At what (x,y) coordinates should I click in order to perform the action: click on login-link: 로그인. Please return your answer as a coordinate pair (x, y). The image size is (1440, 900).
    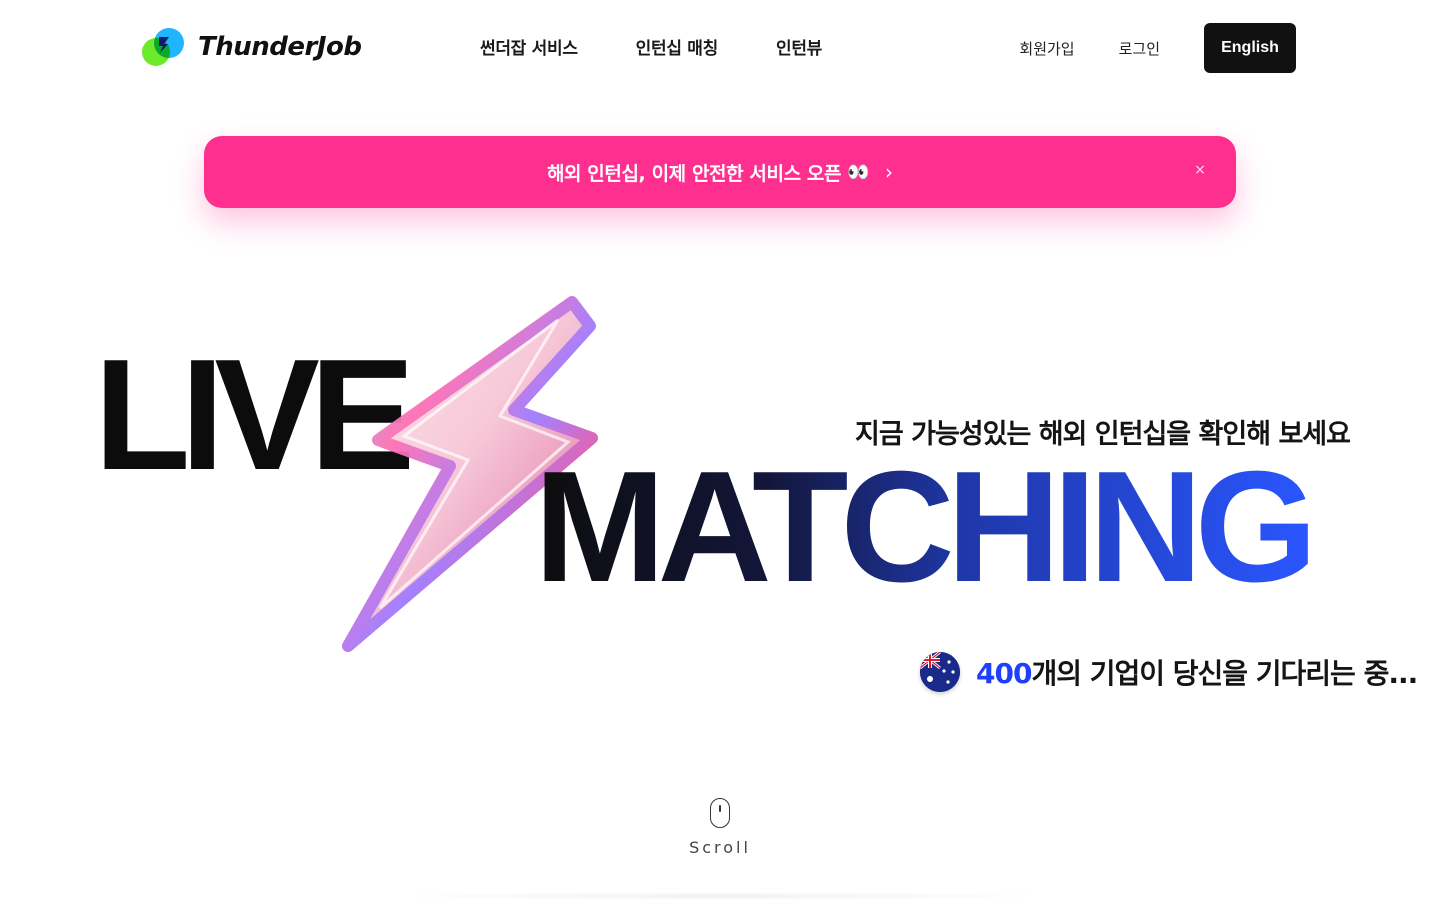
    Looking at the image, I should click on (1139, 48).